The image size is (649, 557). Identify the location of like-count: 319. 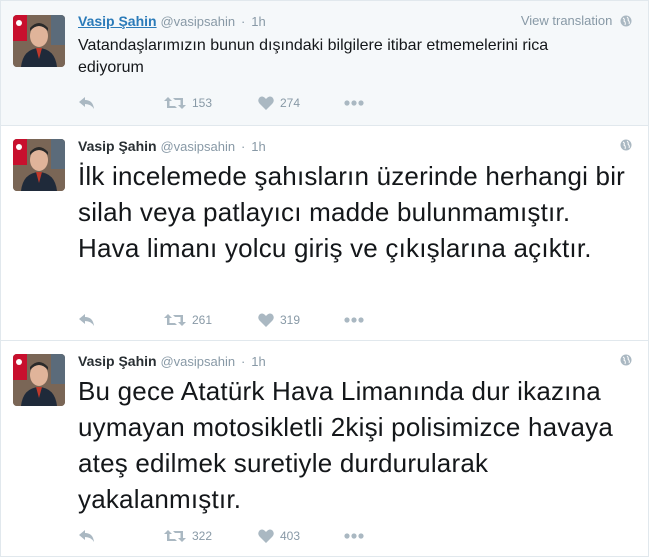
(290, 320).